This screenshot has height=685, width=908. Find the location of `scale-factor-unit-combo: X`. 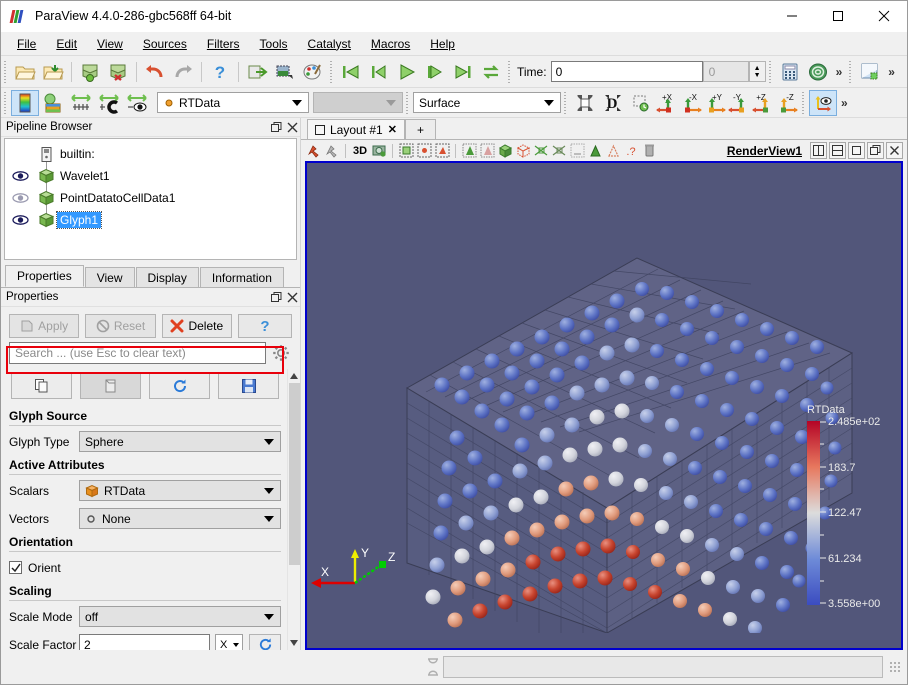

scale-factor-unit-combo: X is located at coordinates (229, 642).